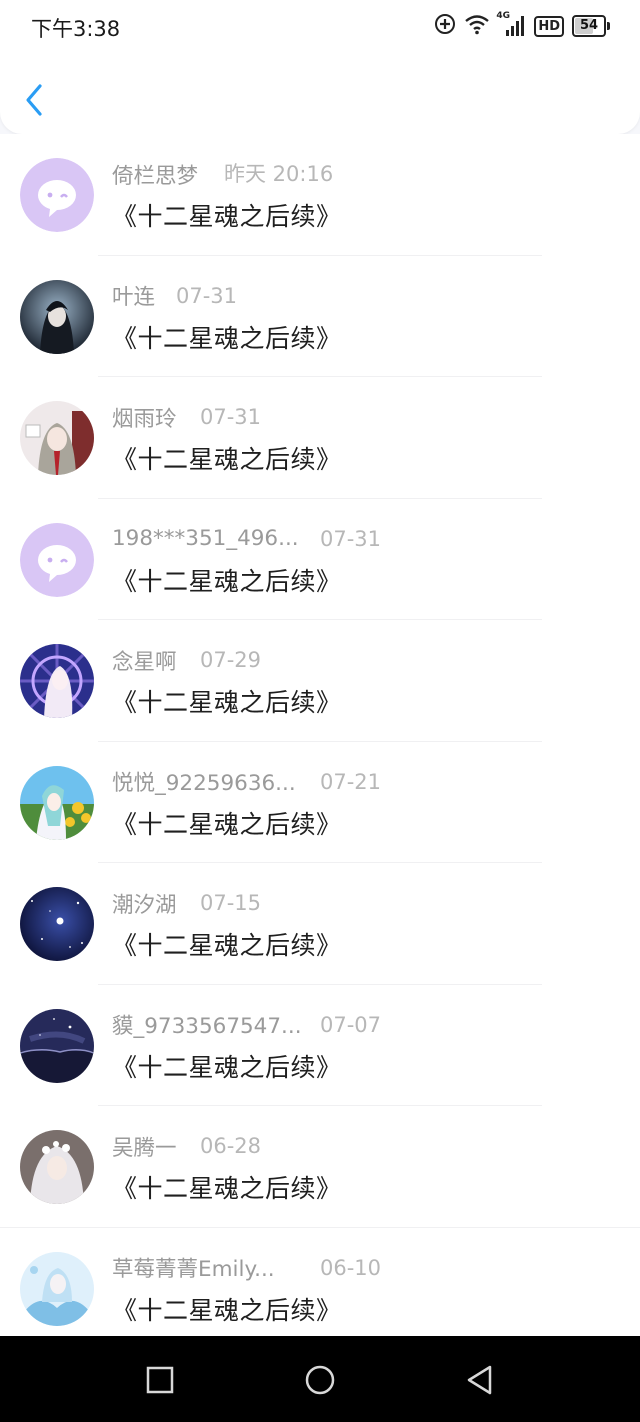  What do you see at coordinates (279, 174) in the screenshot?
I see `message-time: 昨天 20:16` at bounding box center [279, 174].